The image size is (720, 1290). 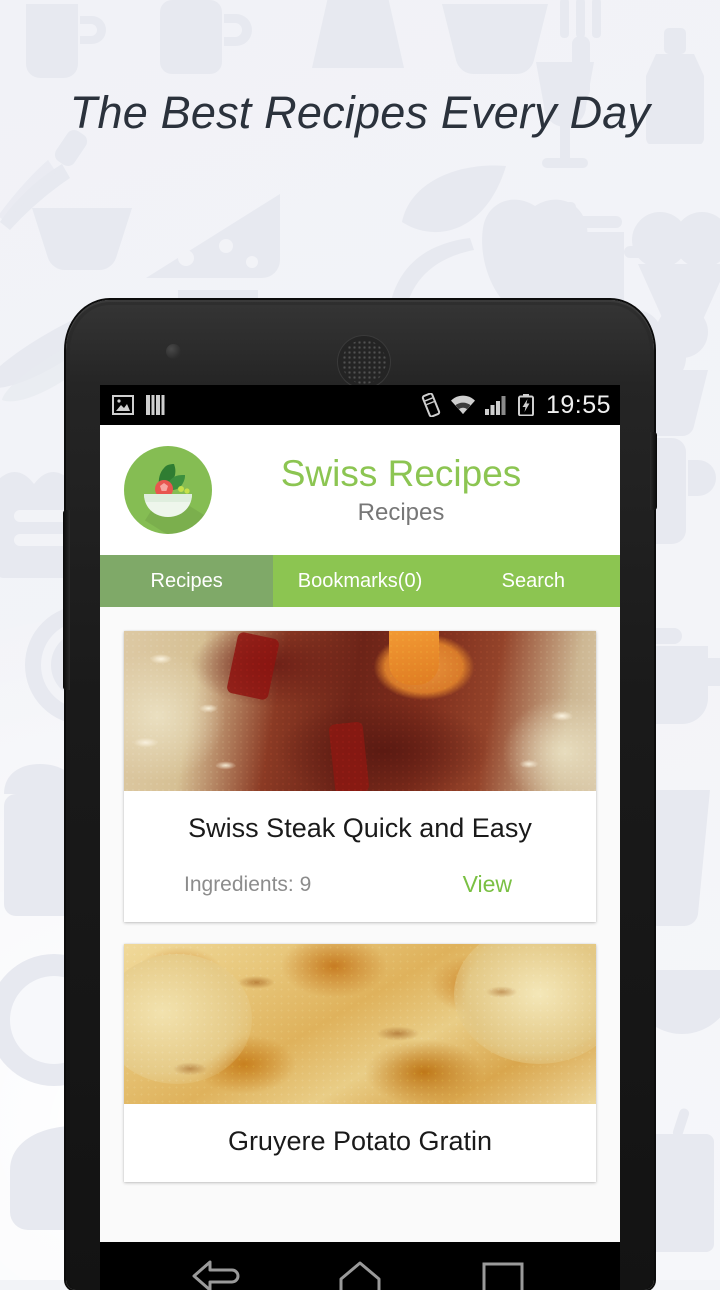 What do you see at coordinates (360, 405) in the screenshot?
I see `status-bar: 19:55` at bounding box center [360, 405].